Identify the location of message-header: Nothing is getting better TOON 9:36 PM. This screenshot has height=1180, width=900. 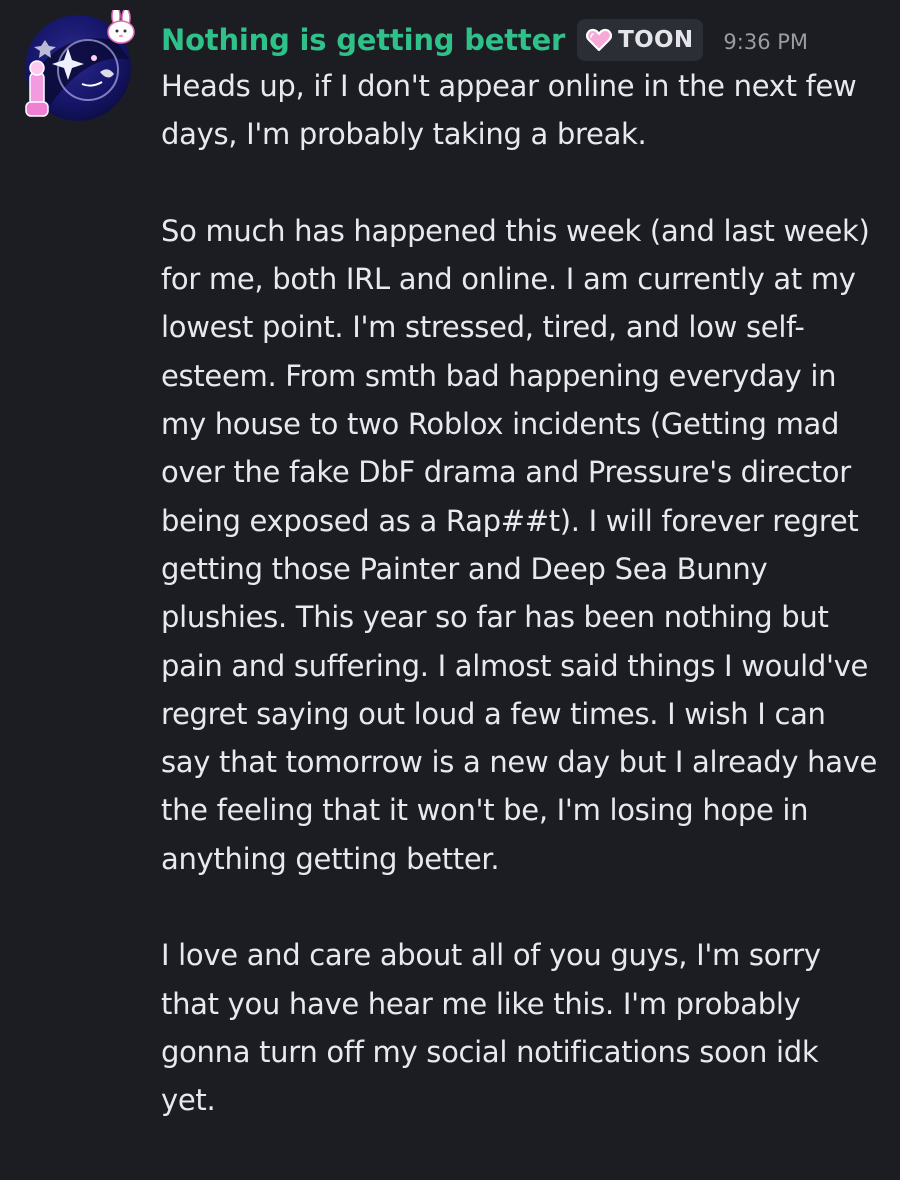
(484, 40).